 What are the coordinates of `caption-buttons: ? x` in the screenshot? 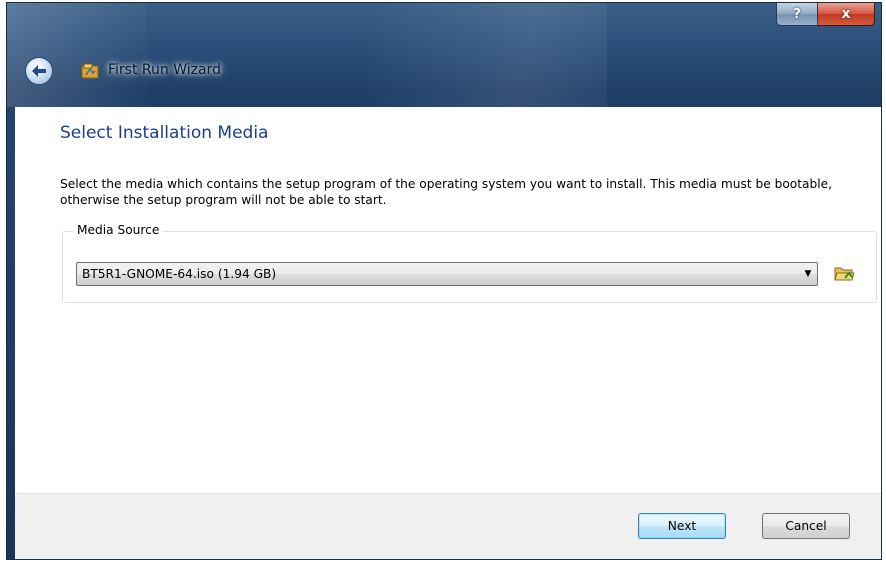 It's located at (825, 14).